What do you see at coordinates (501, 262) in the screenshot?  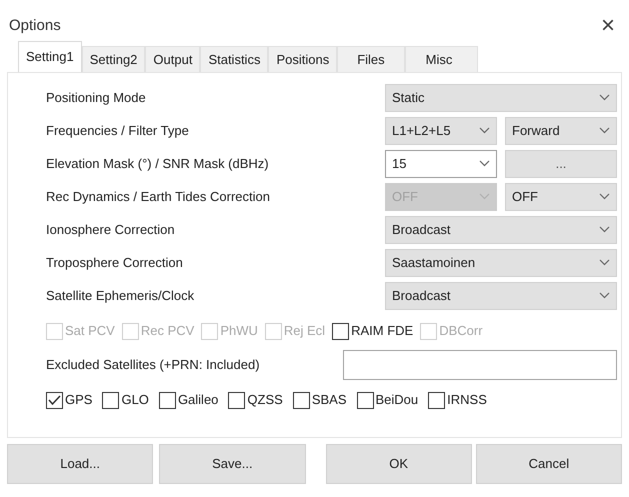 I see `dropdown: Saastamoinen` at bounding box center [501, 262].